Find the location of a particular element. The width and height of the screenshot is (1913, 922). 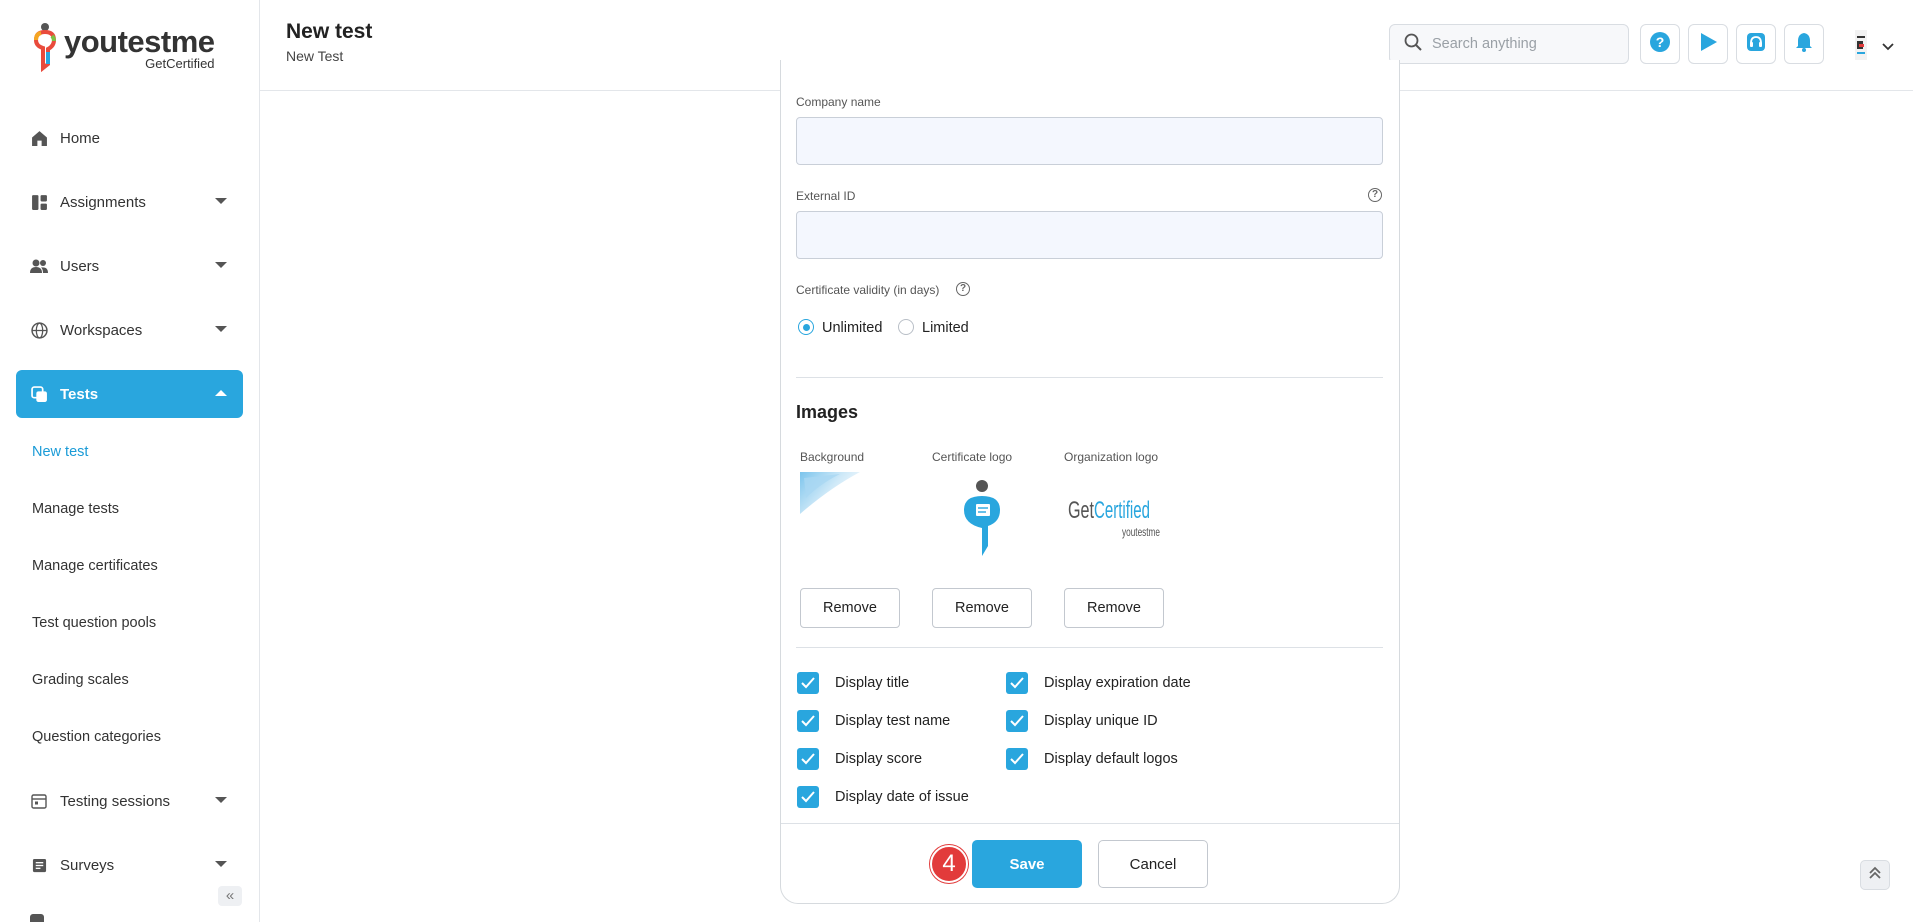

play-button is located at coordinates (1708, 44).